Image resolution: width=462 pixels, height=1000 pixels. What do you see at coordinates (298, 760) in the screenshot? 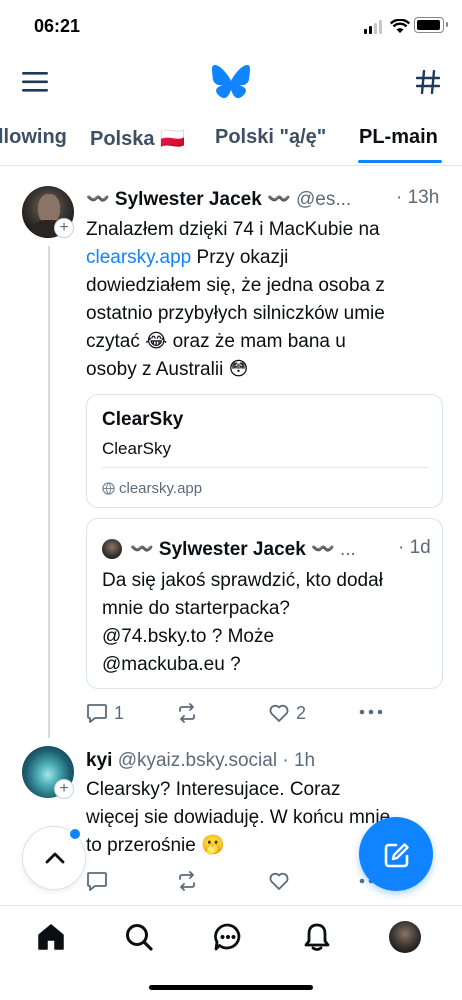
I see `post-time: · 1h` at bounding box center [298, 760].